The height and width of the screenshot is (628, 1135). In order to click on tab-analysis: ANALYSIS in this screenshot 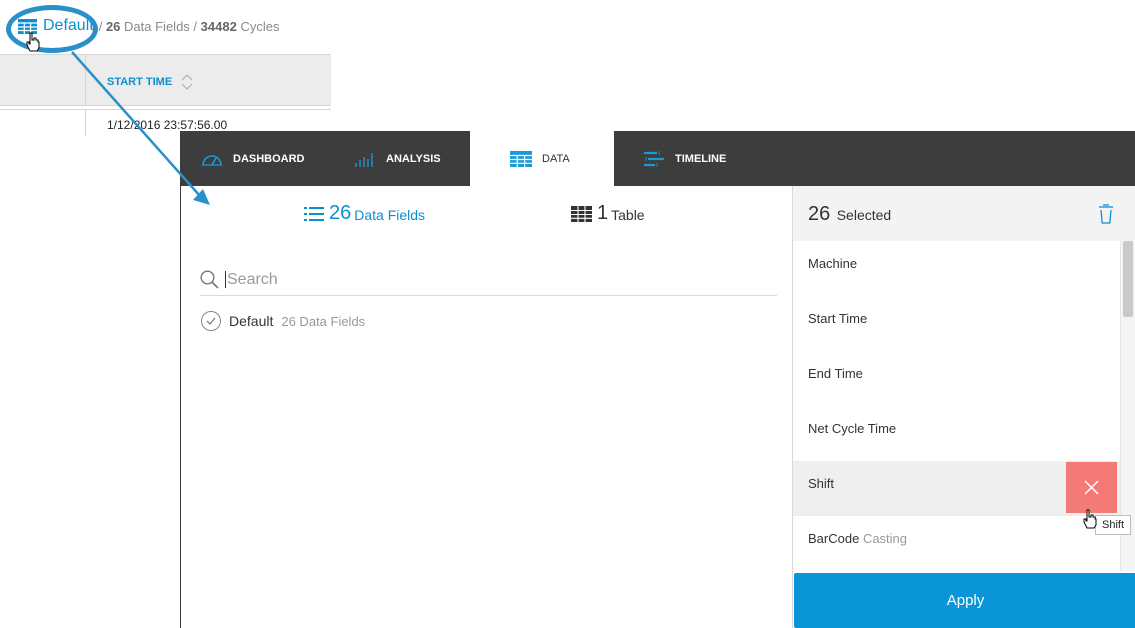, I will do `click(397, 158)`.